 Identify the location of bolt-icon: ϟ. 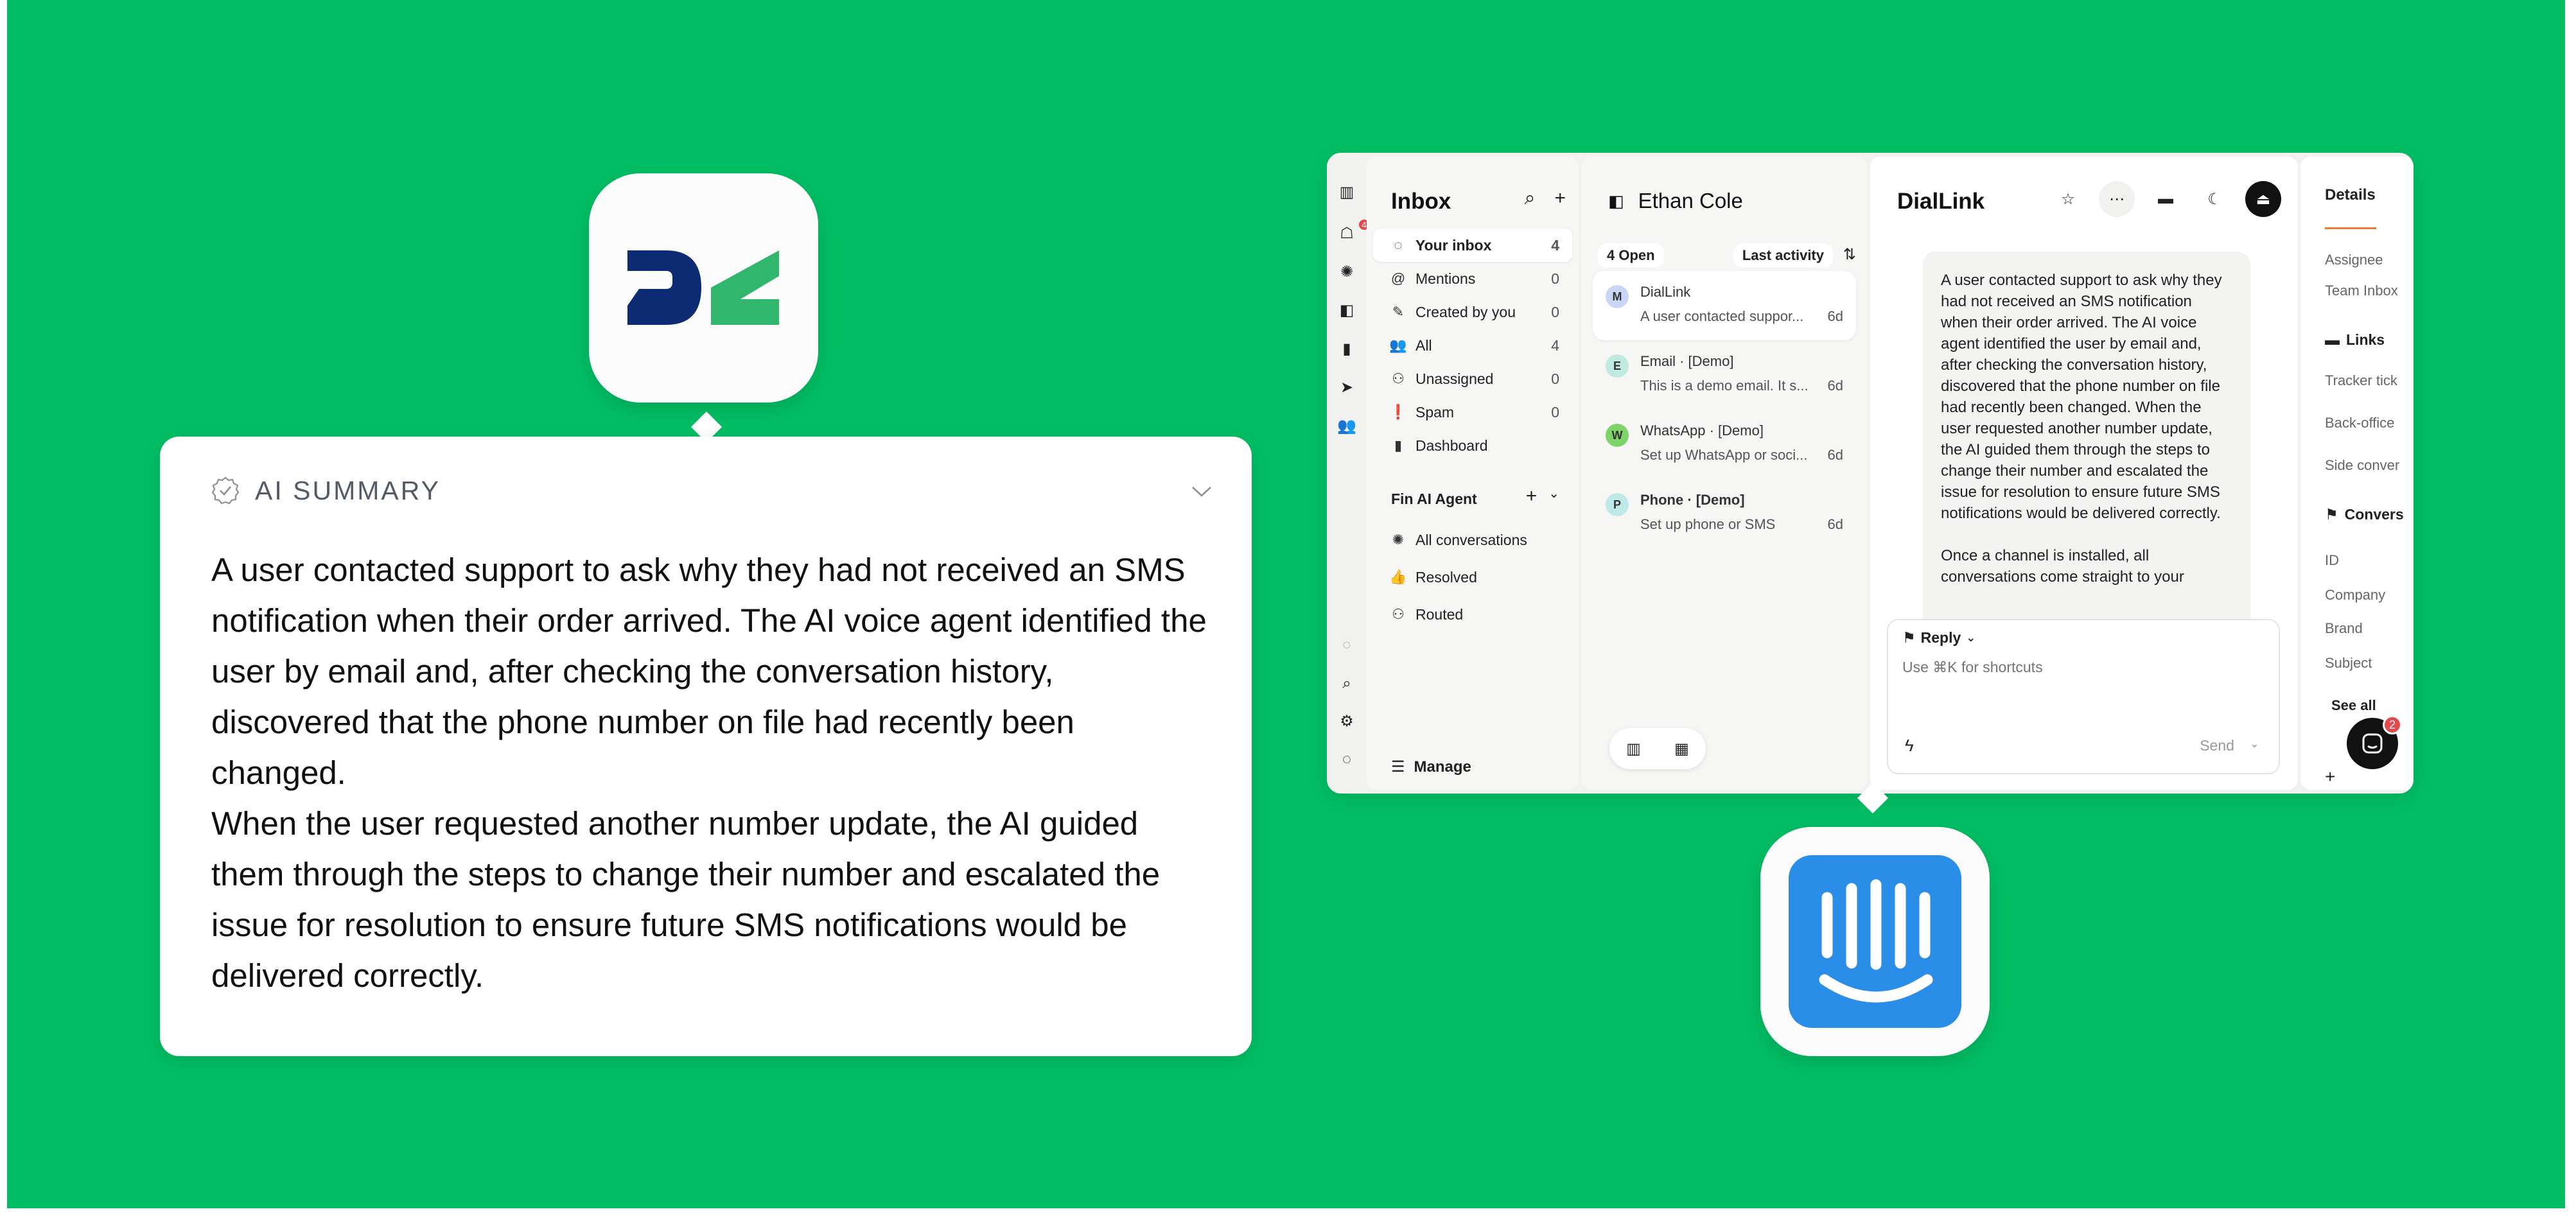
(1910, 746).